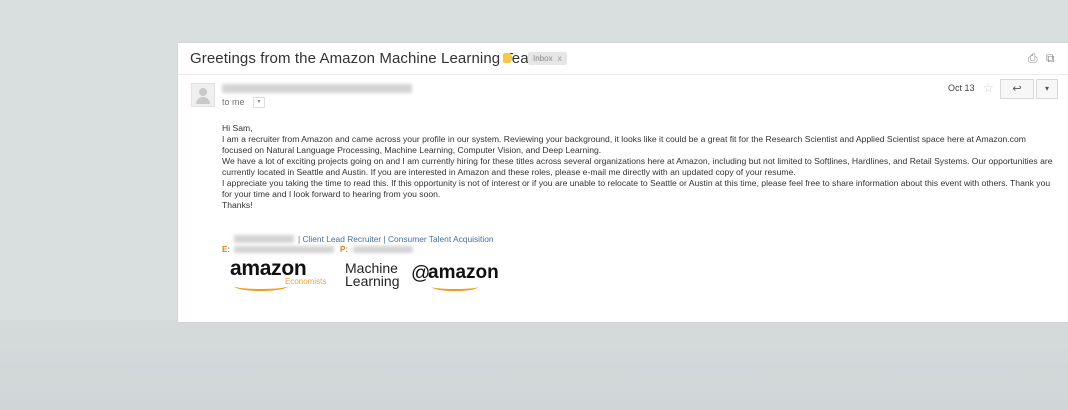  Describe the element at coordinates (264, 239) in the screenshot. I see `recruiter-name-redacted` at that location.